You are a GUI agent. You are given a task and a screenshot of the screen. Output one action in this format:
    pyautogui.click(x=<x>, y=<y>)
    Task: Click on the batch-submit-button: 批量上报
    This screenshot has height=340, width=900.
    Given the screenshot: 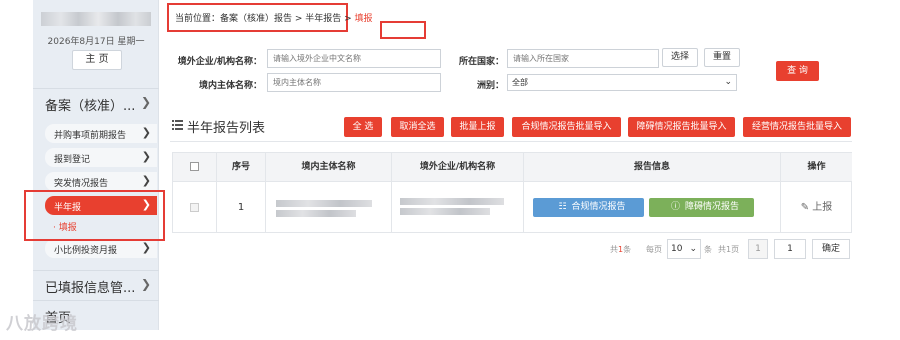 What is the action you would take?
    pyautogui.click(x=477, y=127)
    